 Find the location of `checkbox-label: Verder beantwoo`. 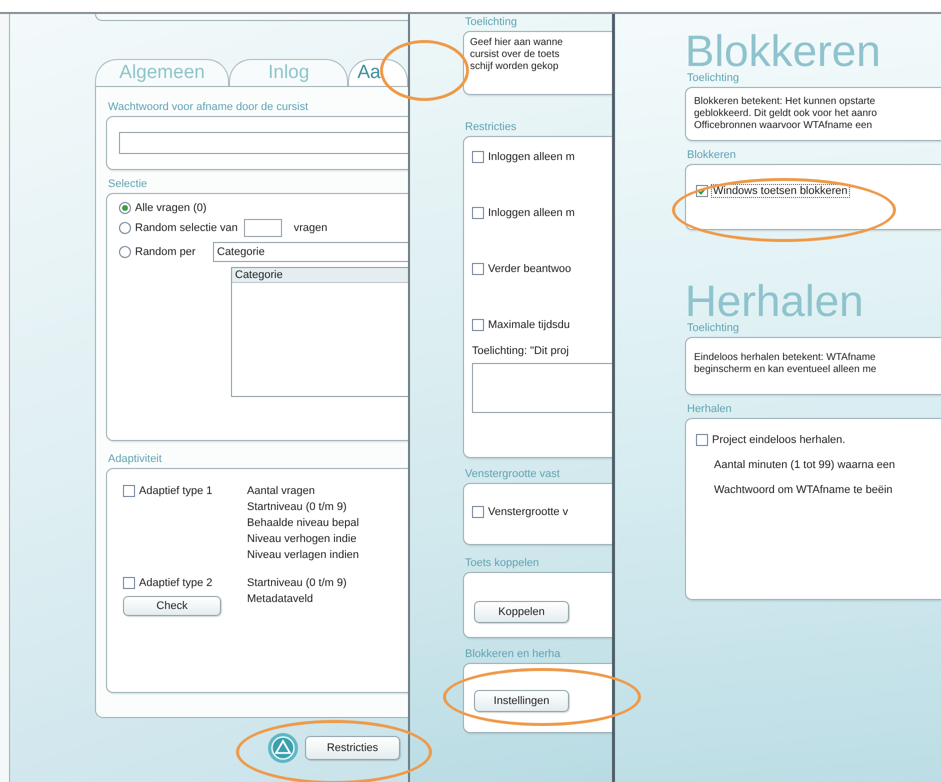

checkbox-label: Verder beantwoo is located at coordinates (530, 269).